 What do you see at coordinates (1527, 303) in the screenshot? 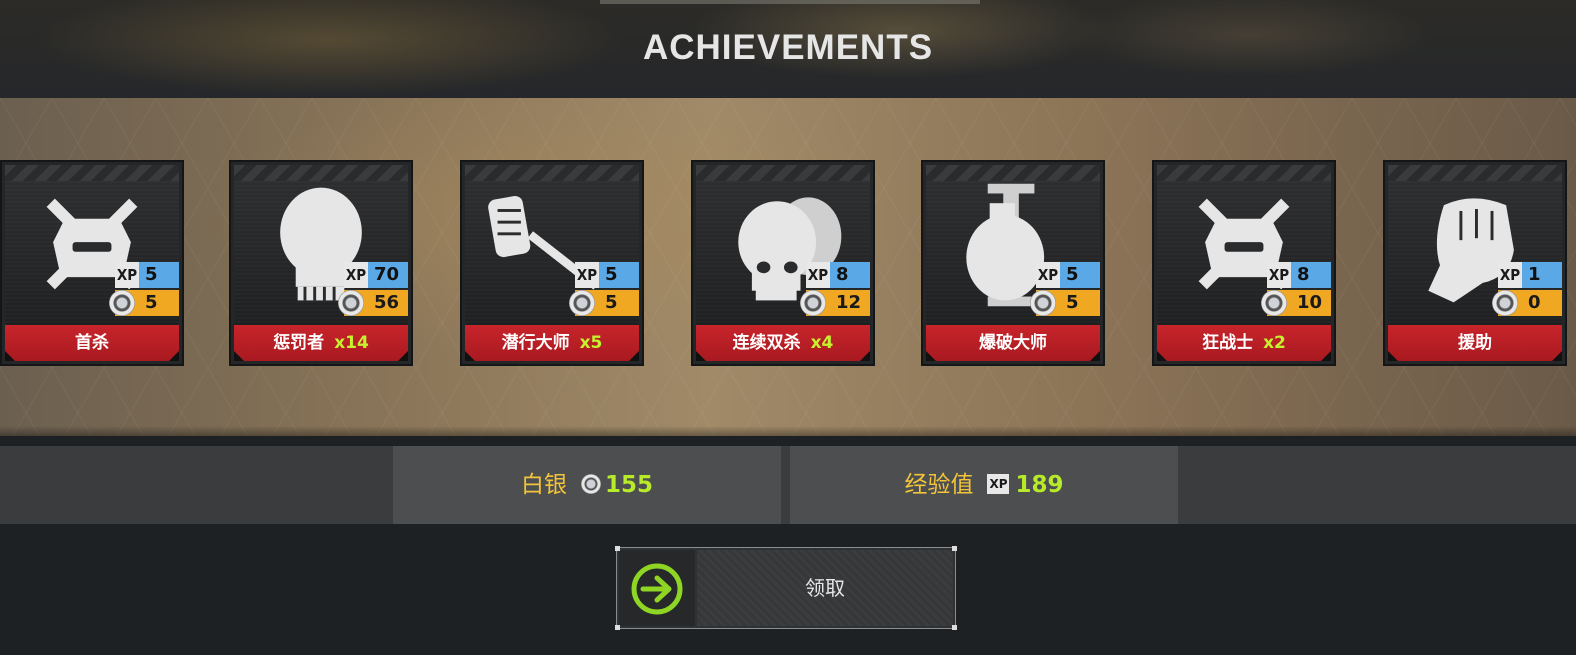
I see `silver-reward-badge: 0` at bounding box center [1527, 303].